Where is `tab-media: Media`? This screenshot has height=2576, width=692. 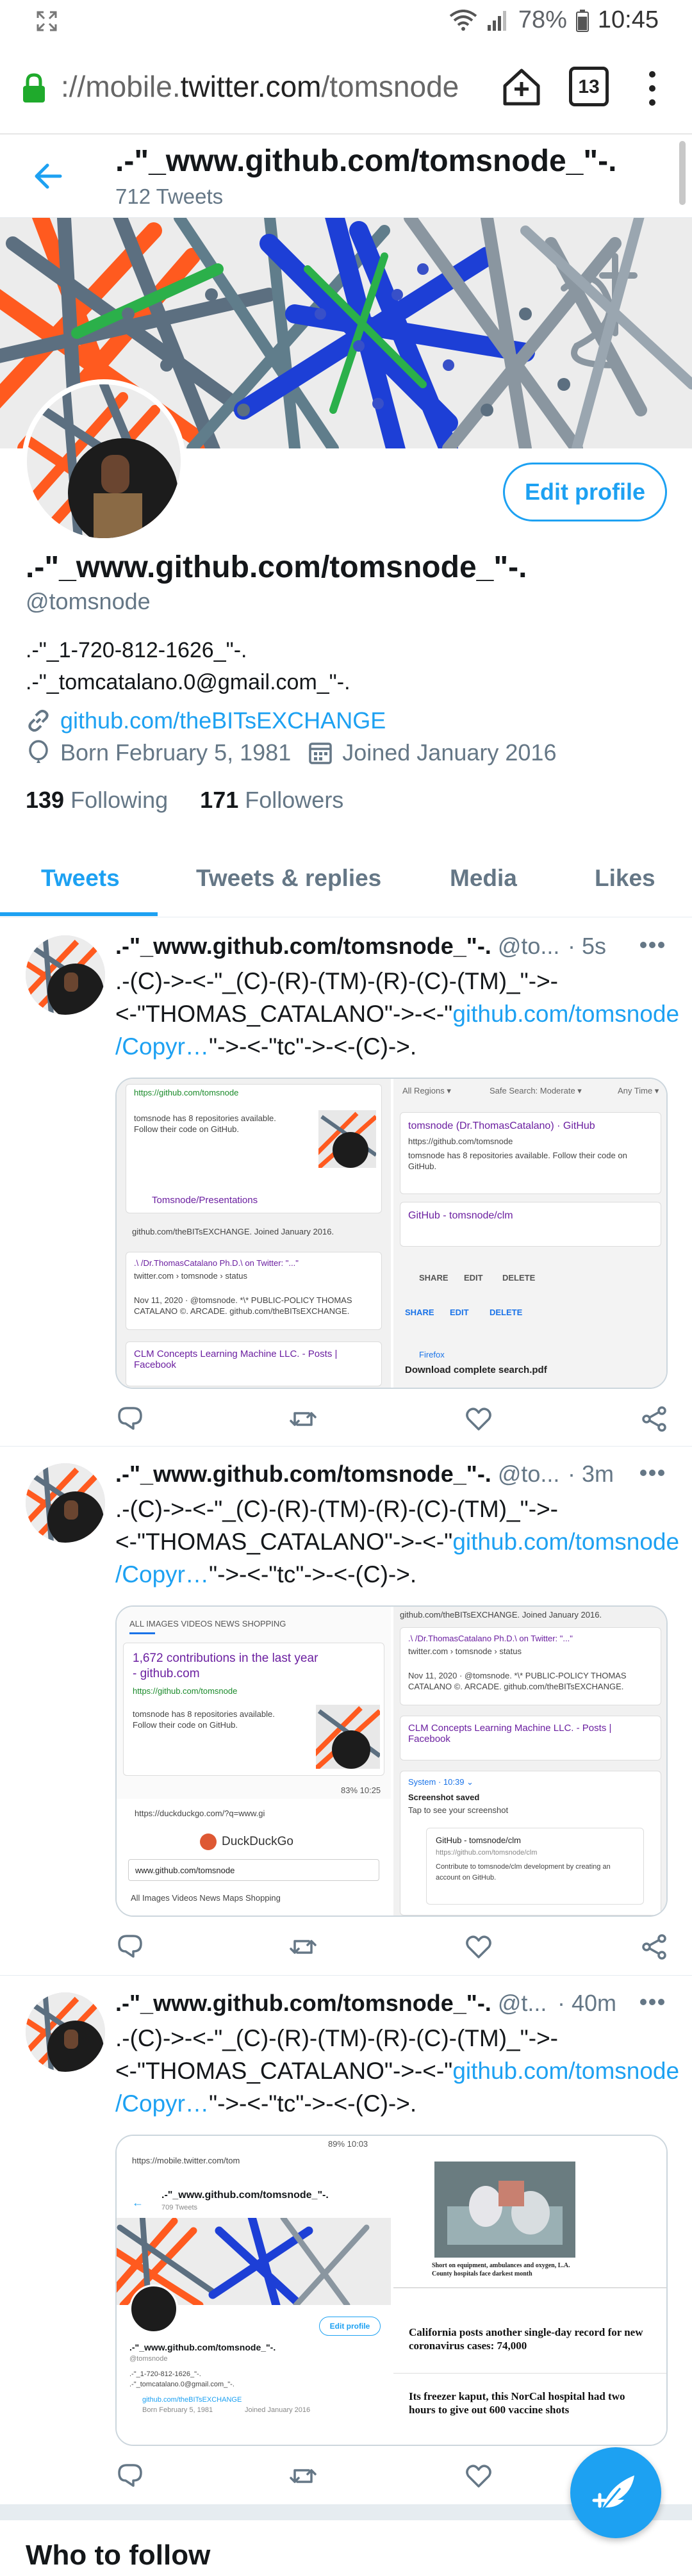 tab-media: Media is located at coordinates (483, 879).